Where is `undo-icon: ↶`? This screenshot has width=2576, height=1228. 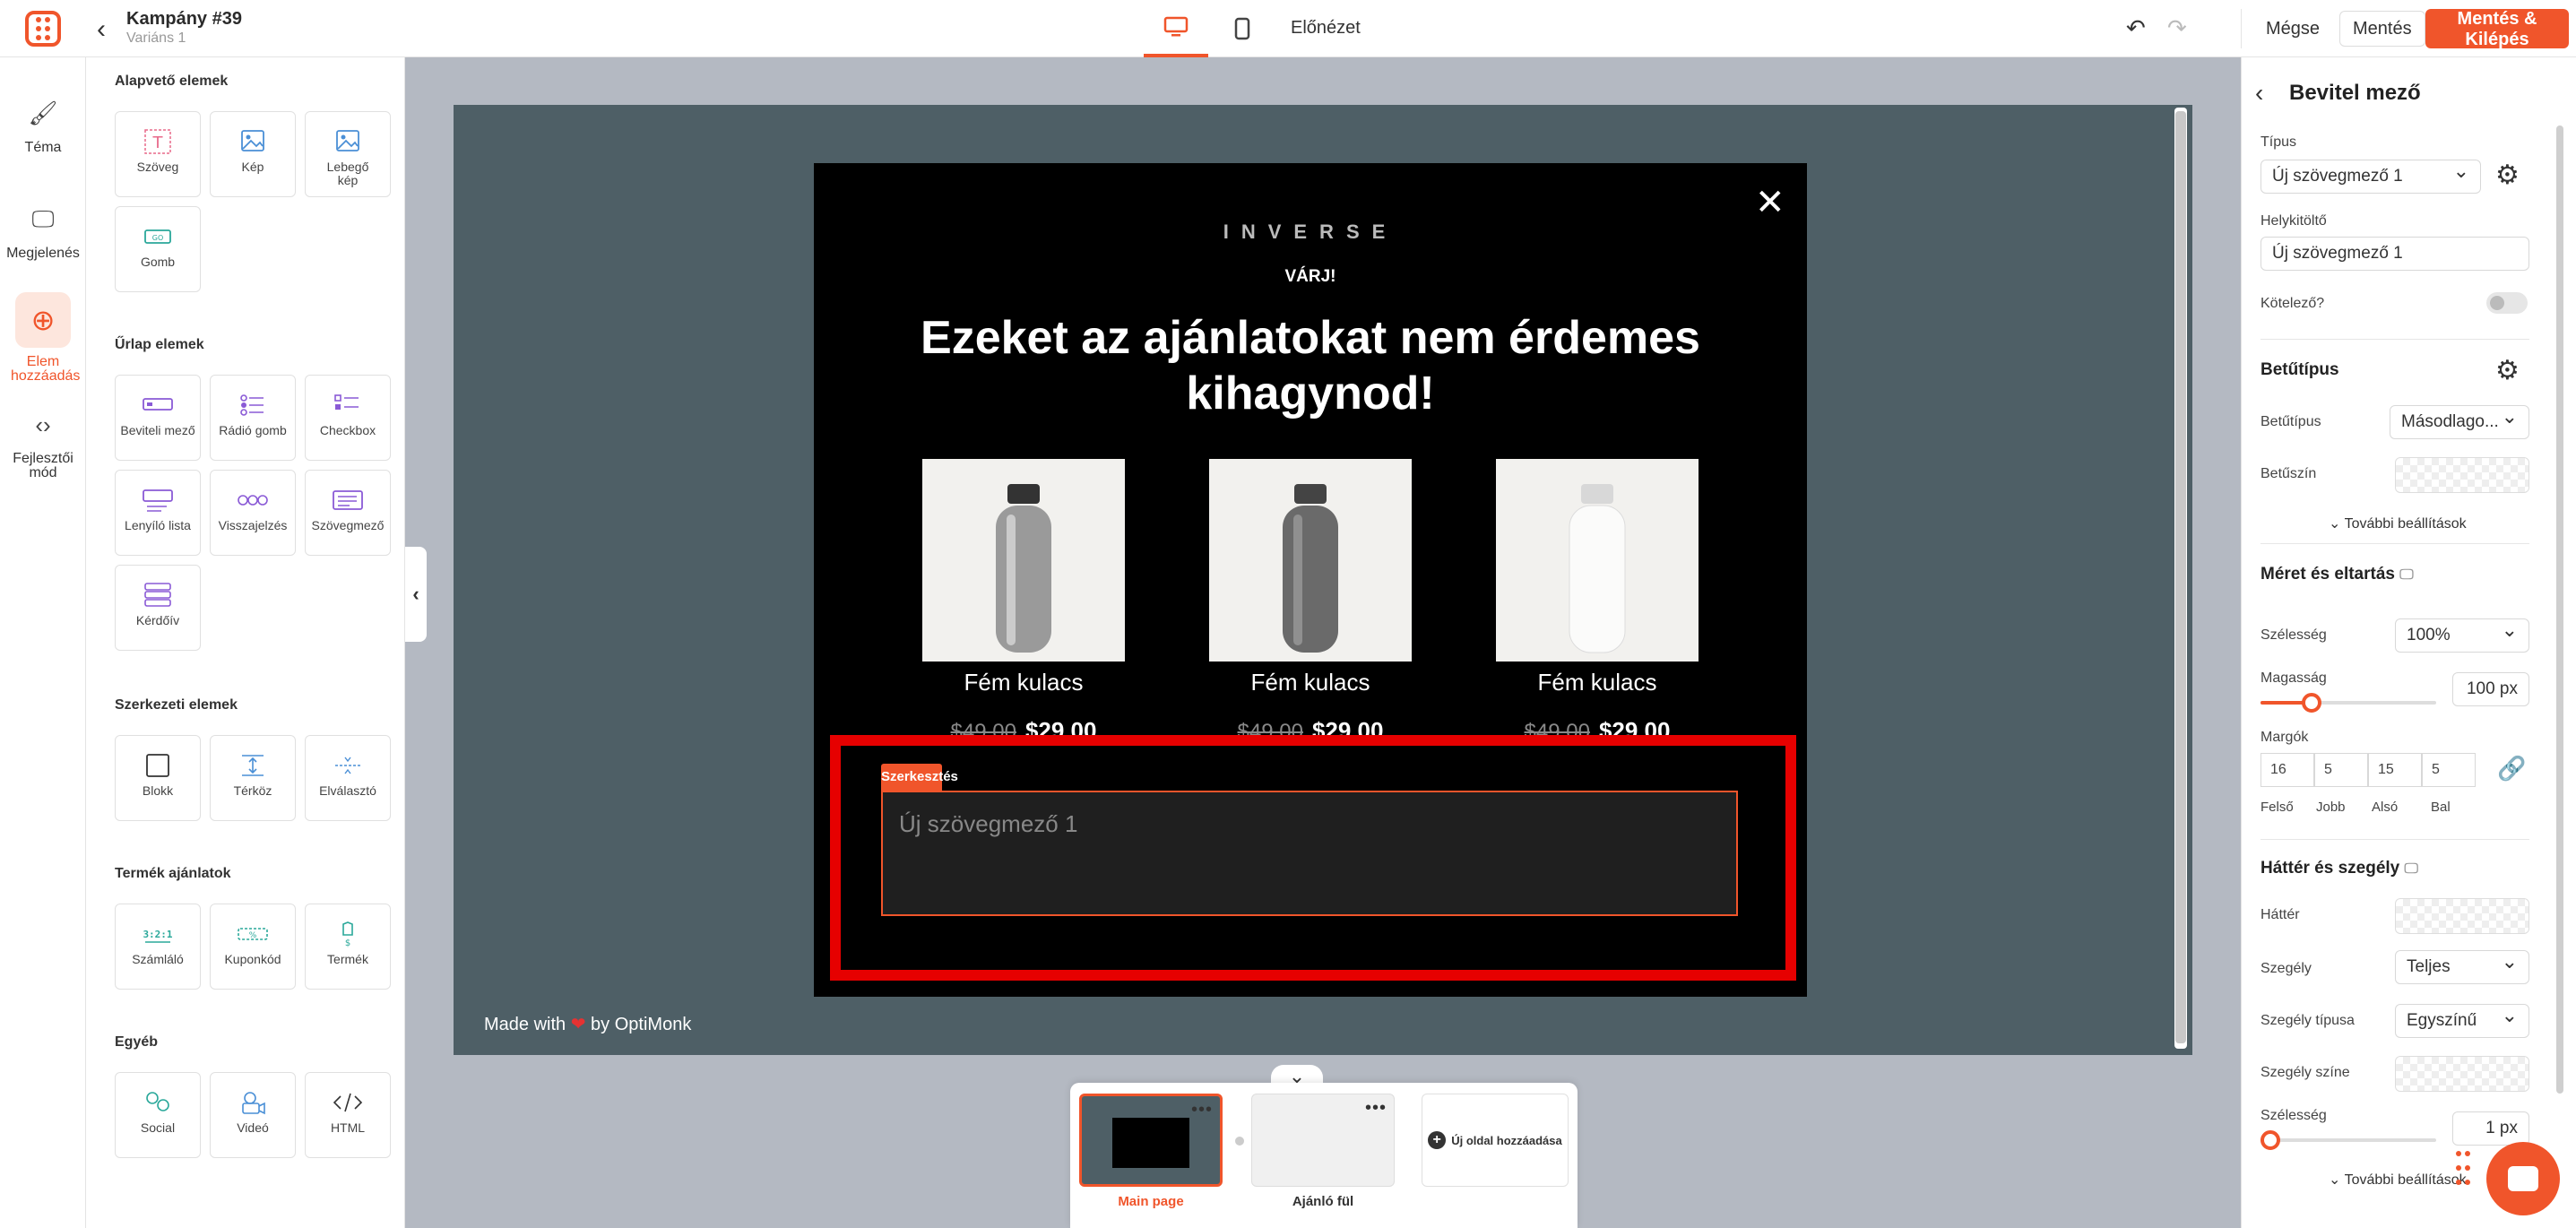
undo-icon: ↶ is located at coordinates (2136, 28).